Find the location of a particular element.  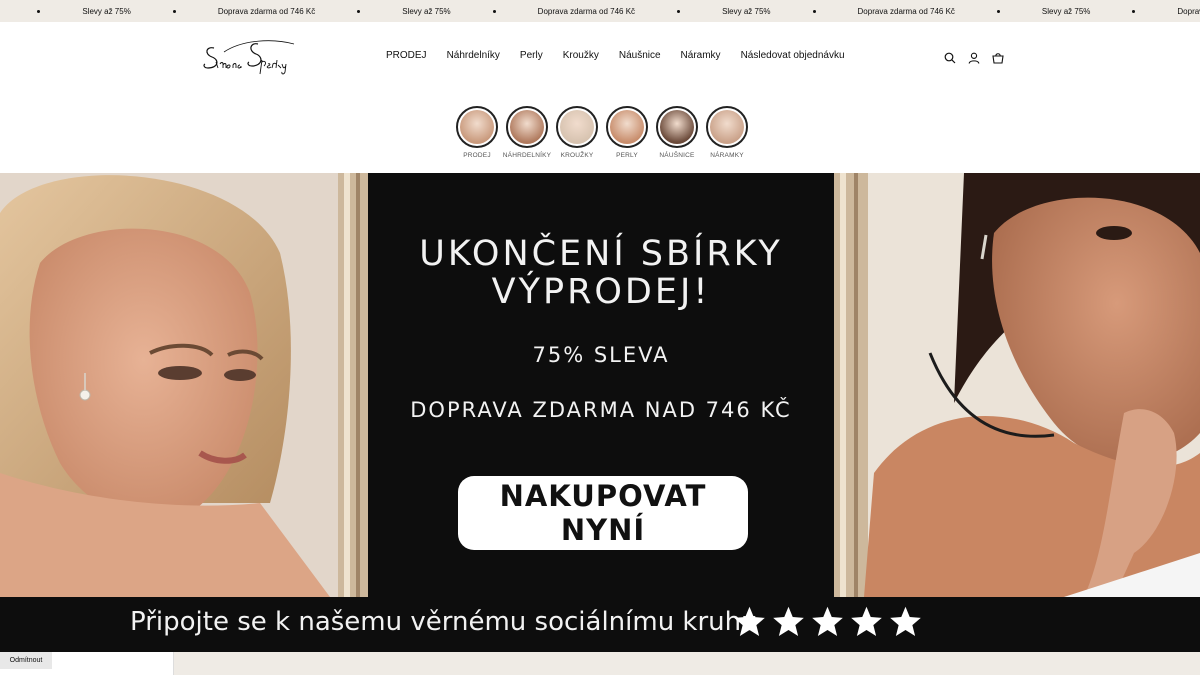

nav-item-perly: Perly is located at coordinates (531, 55).